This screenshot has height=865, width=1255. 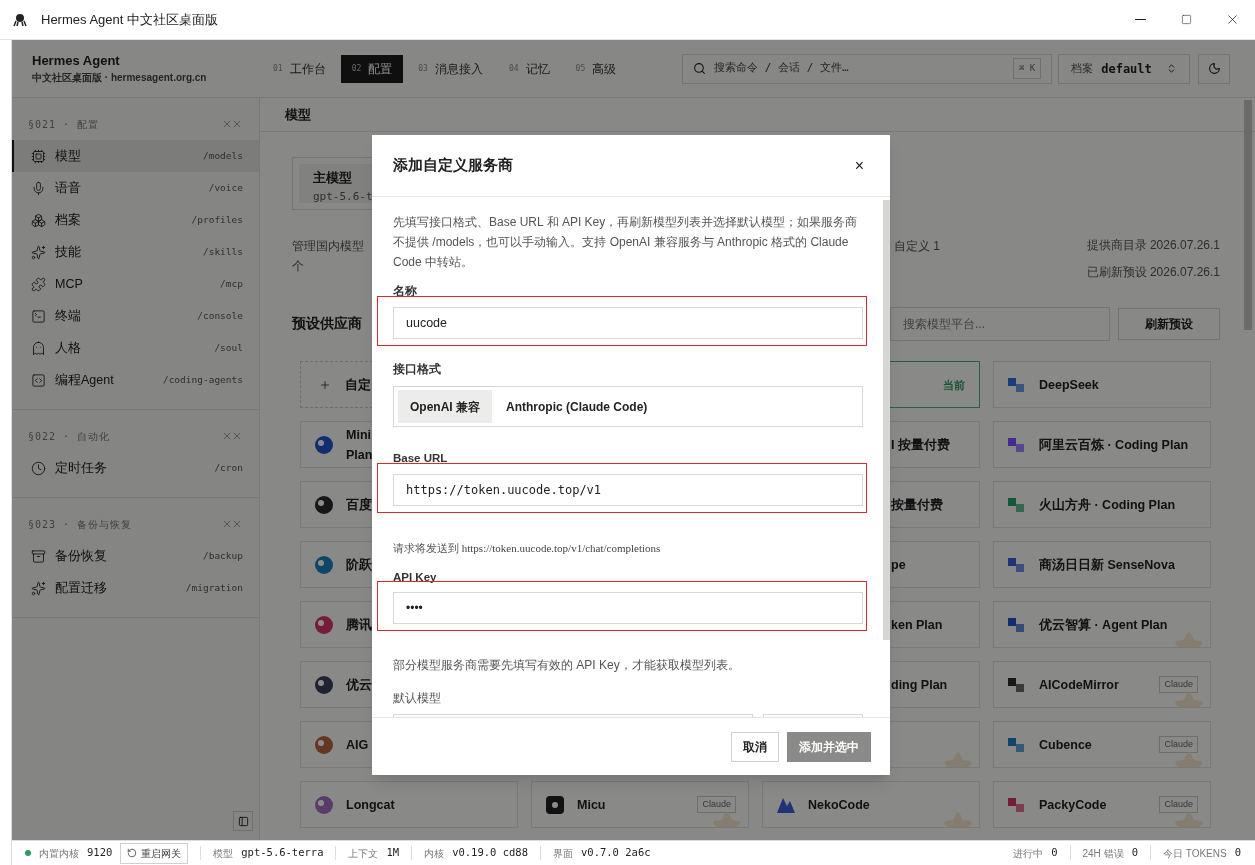 What do you see at coordinates (1102, 504) in the screenshot?
I see `provider-card: 火山方舟 · Coding Plan` at bounding box center [1102, 504].